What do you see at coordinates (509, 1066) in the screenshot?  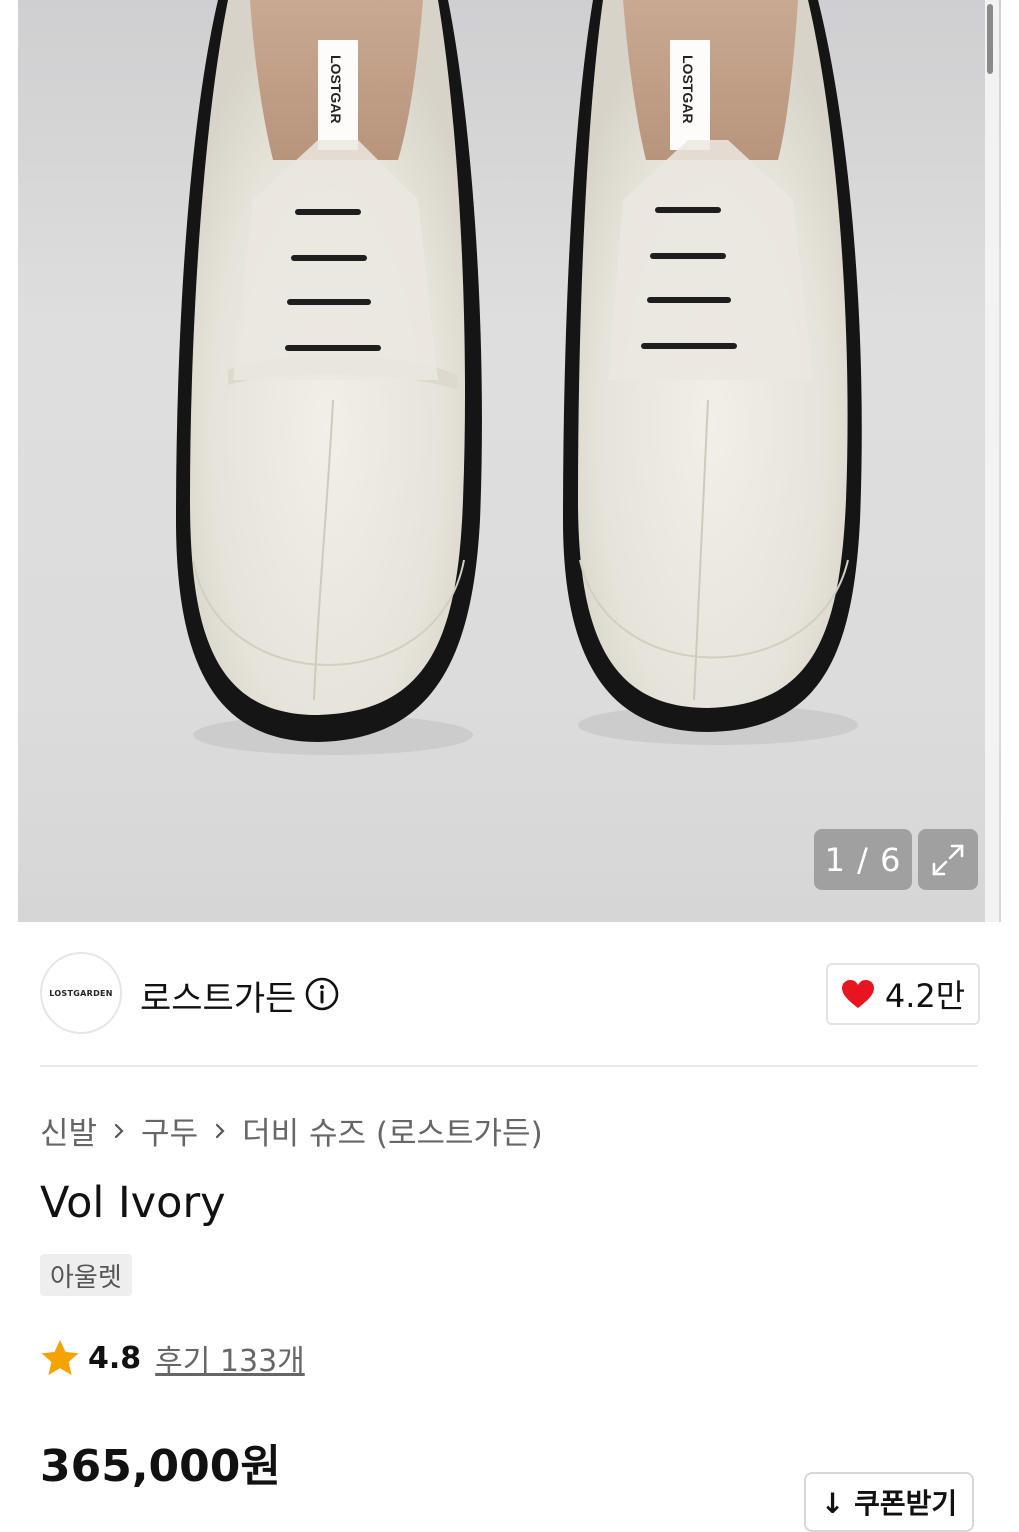 I see `divider` at bounding box center [509, 1066].